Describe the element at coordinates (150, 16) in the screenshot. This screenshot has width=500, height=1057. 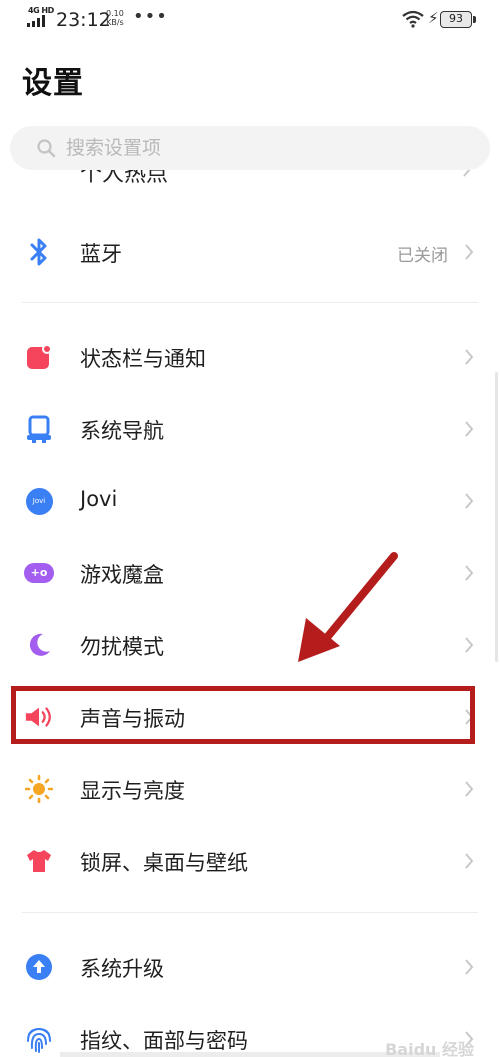
I see `more-notifications-icon: •••` at that location.